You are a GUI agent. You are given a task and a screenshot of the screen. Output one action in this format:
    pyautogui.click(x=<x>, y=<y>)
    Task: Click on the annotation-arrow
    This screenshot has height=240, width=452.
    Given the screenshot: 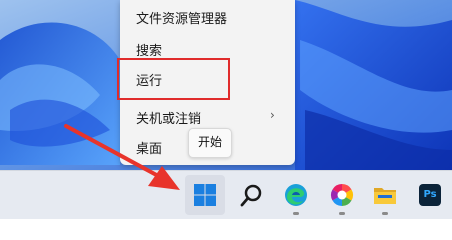 What is the action you would take?
    pyautogui.click(x=122, y=157)
    